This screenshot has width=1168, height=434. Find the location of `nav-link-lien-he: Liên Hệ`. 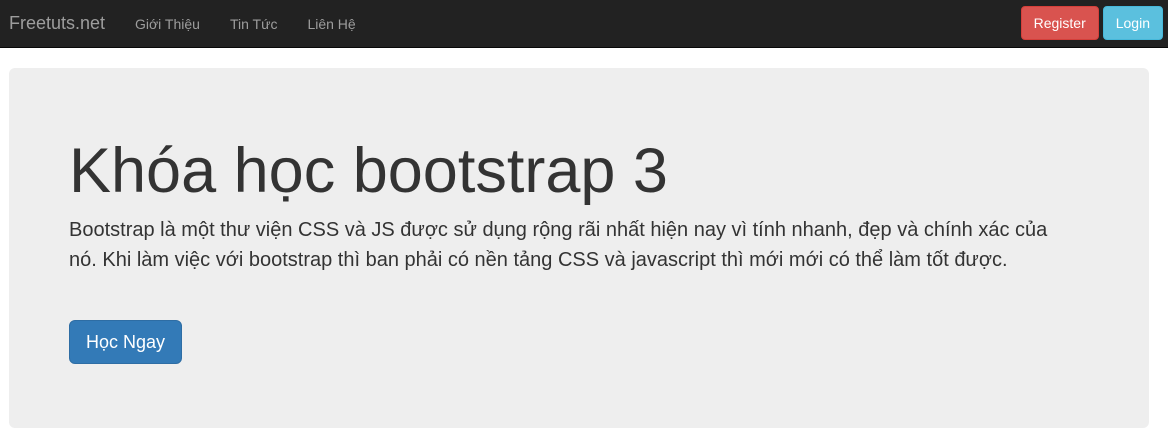

nav-link-lien-he: Liên Hệ is located at coordinates (331, 24).